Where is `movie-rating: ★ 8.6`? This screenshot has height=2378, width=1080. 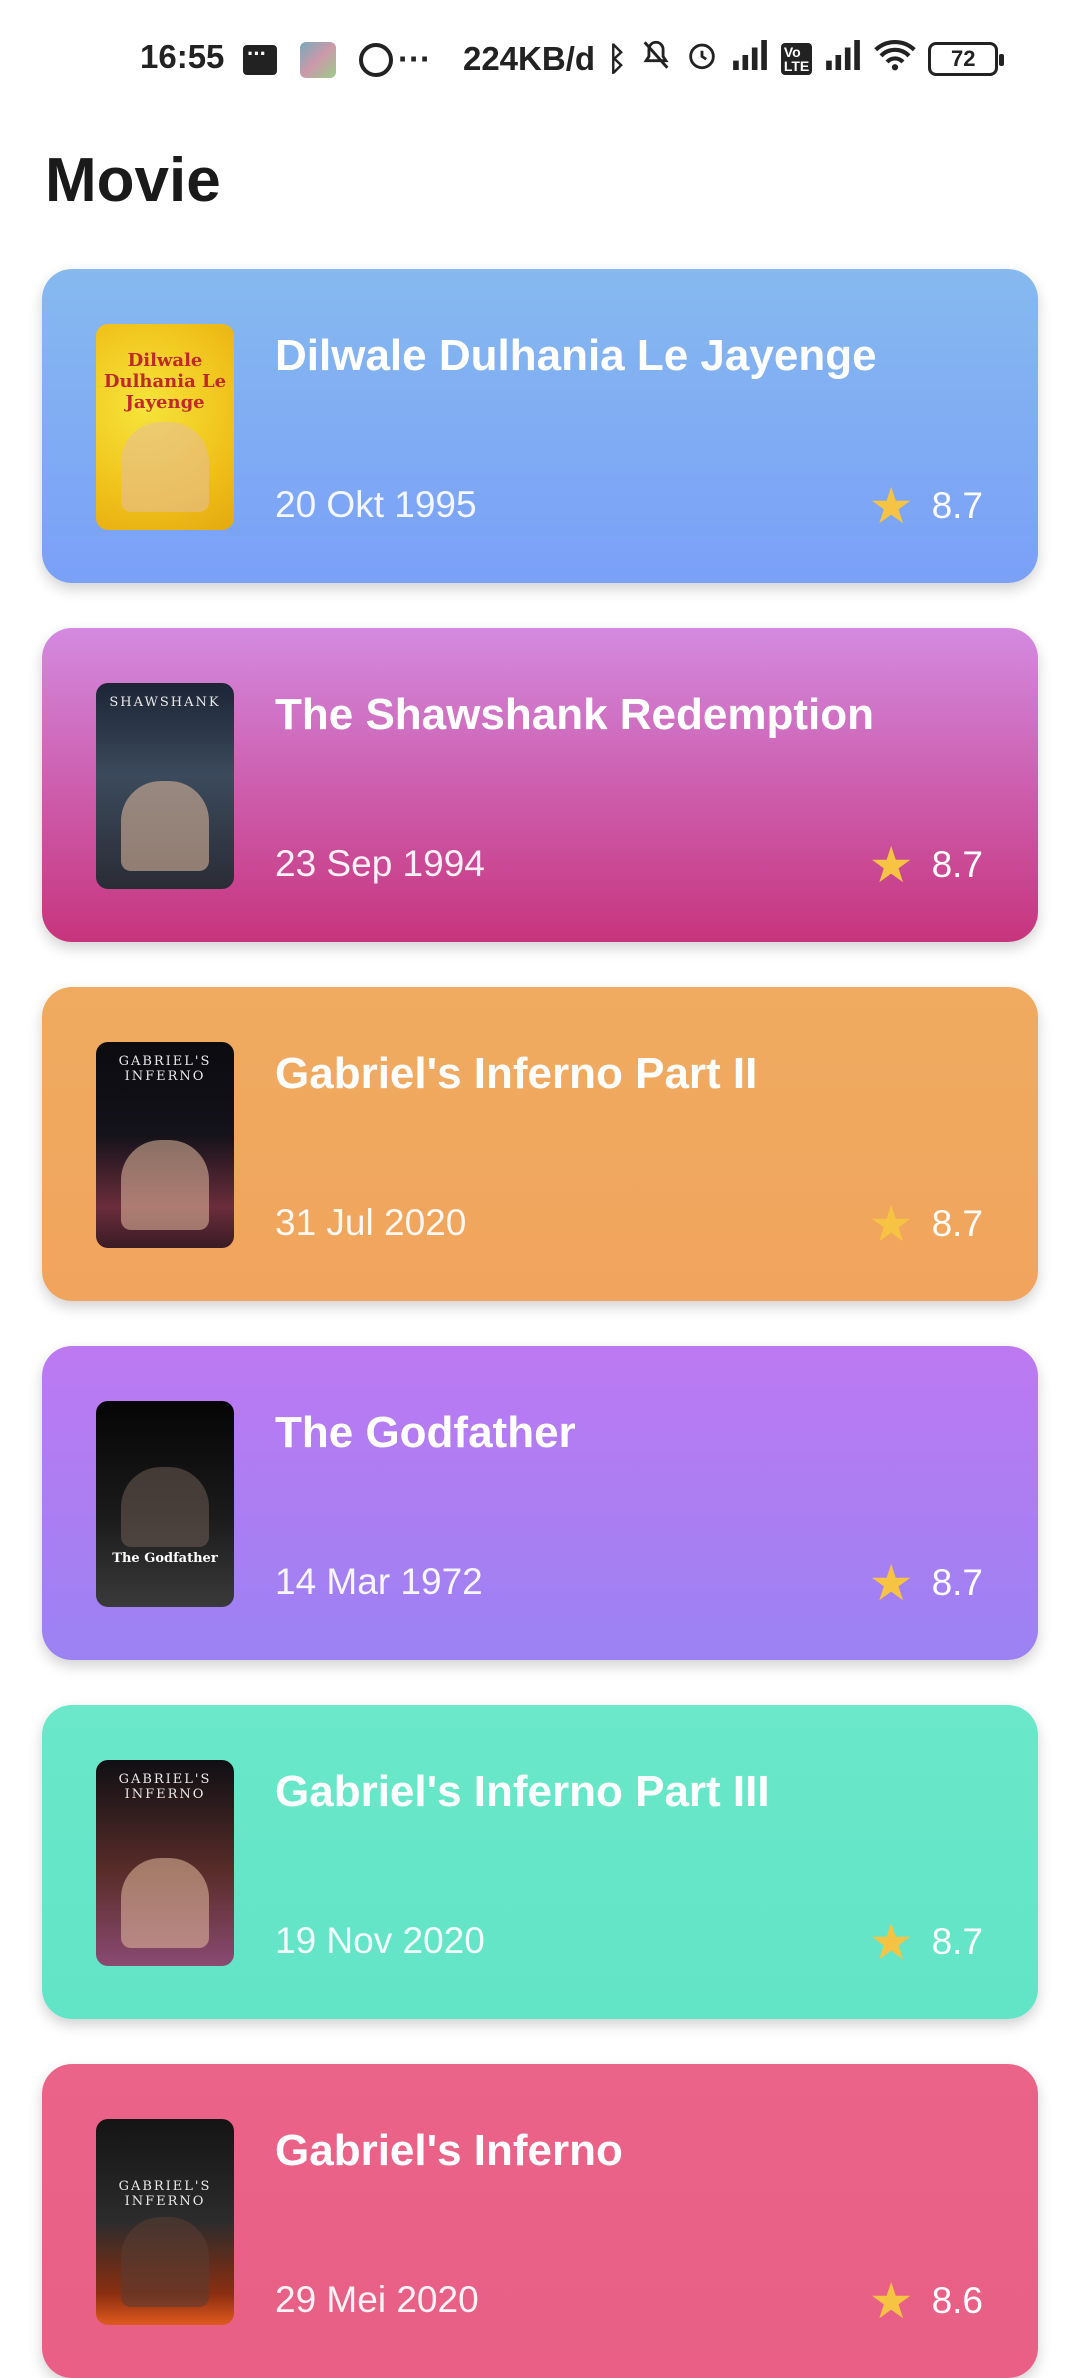
movie-rating: ★ 8.6 is located at coordinates (926, 2301).